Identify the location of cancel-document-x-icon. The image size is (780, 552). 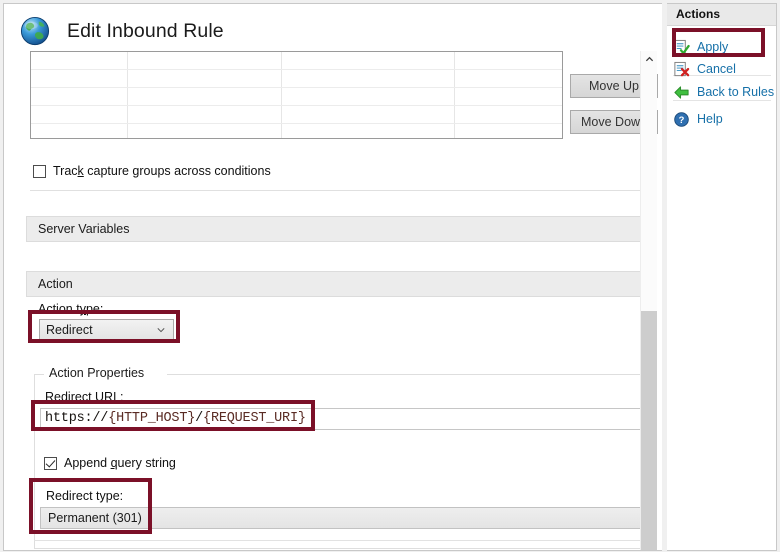
(682, 68).